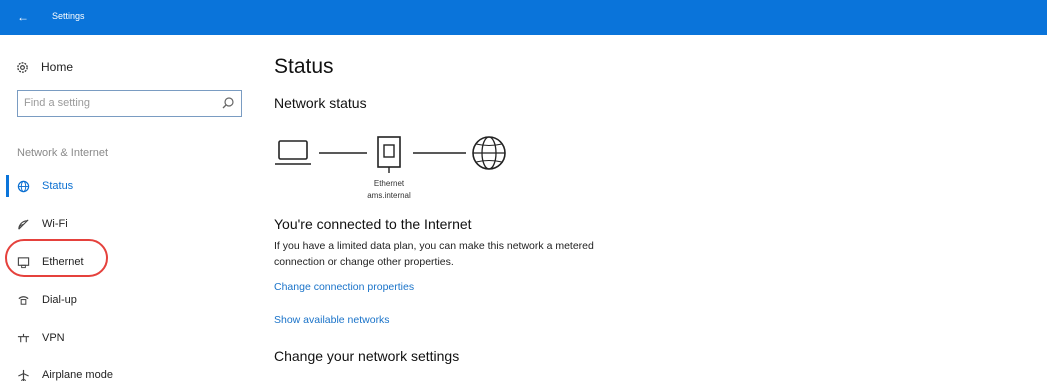 This screenshot has height=381, width=1047. Describe the element at coordinates (23, 224) in the screenshot. I see `wifi-icon` at that location.